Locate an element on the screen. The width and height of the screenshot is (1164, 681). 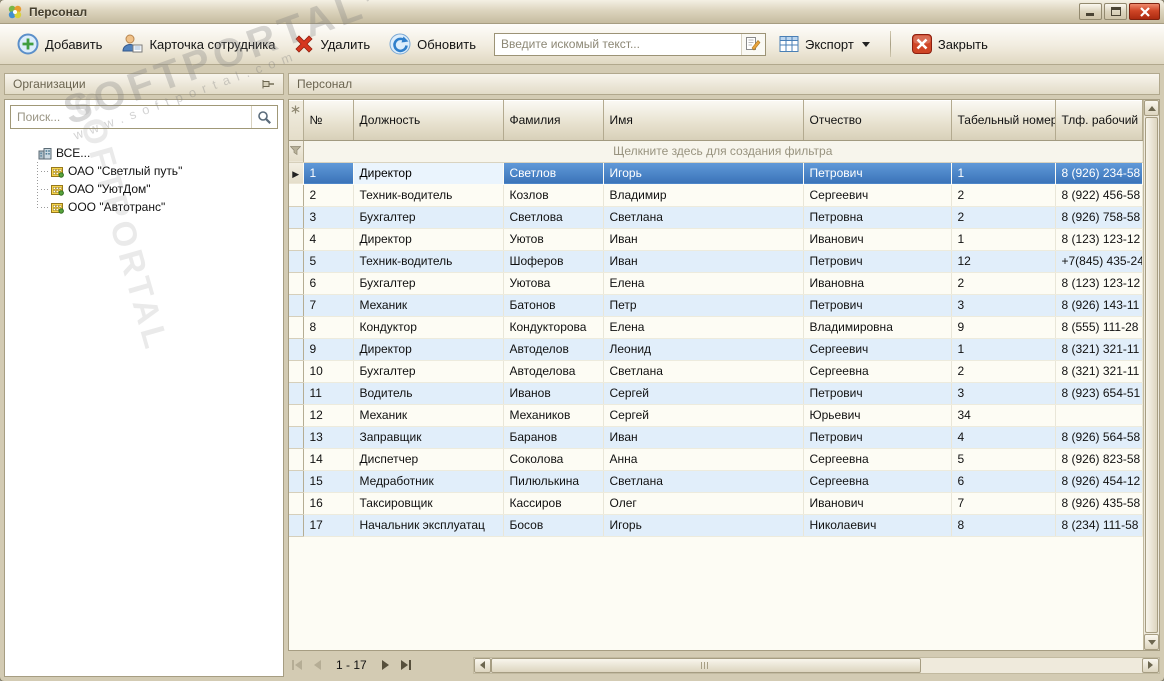
tree-item-2: ОАО "УютДом" is located at coordinates (144, 189).